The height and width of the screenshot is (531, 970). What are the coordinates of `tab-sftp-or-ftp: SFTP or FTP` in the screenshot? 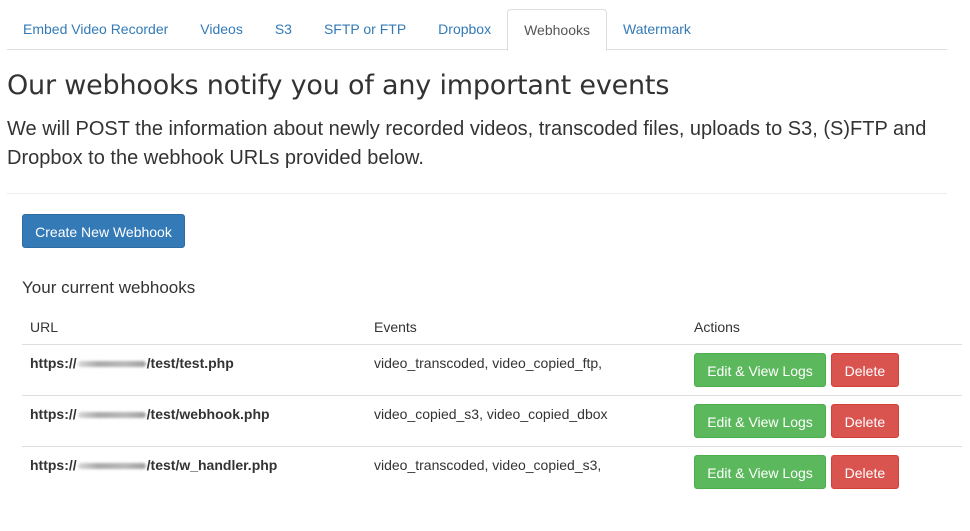 It's located at (365, 29).